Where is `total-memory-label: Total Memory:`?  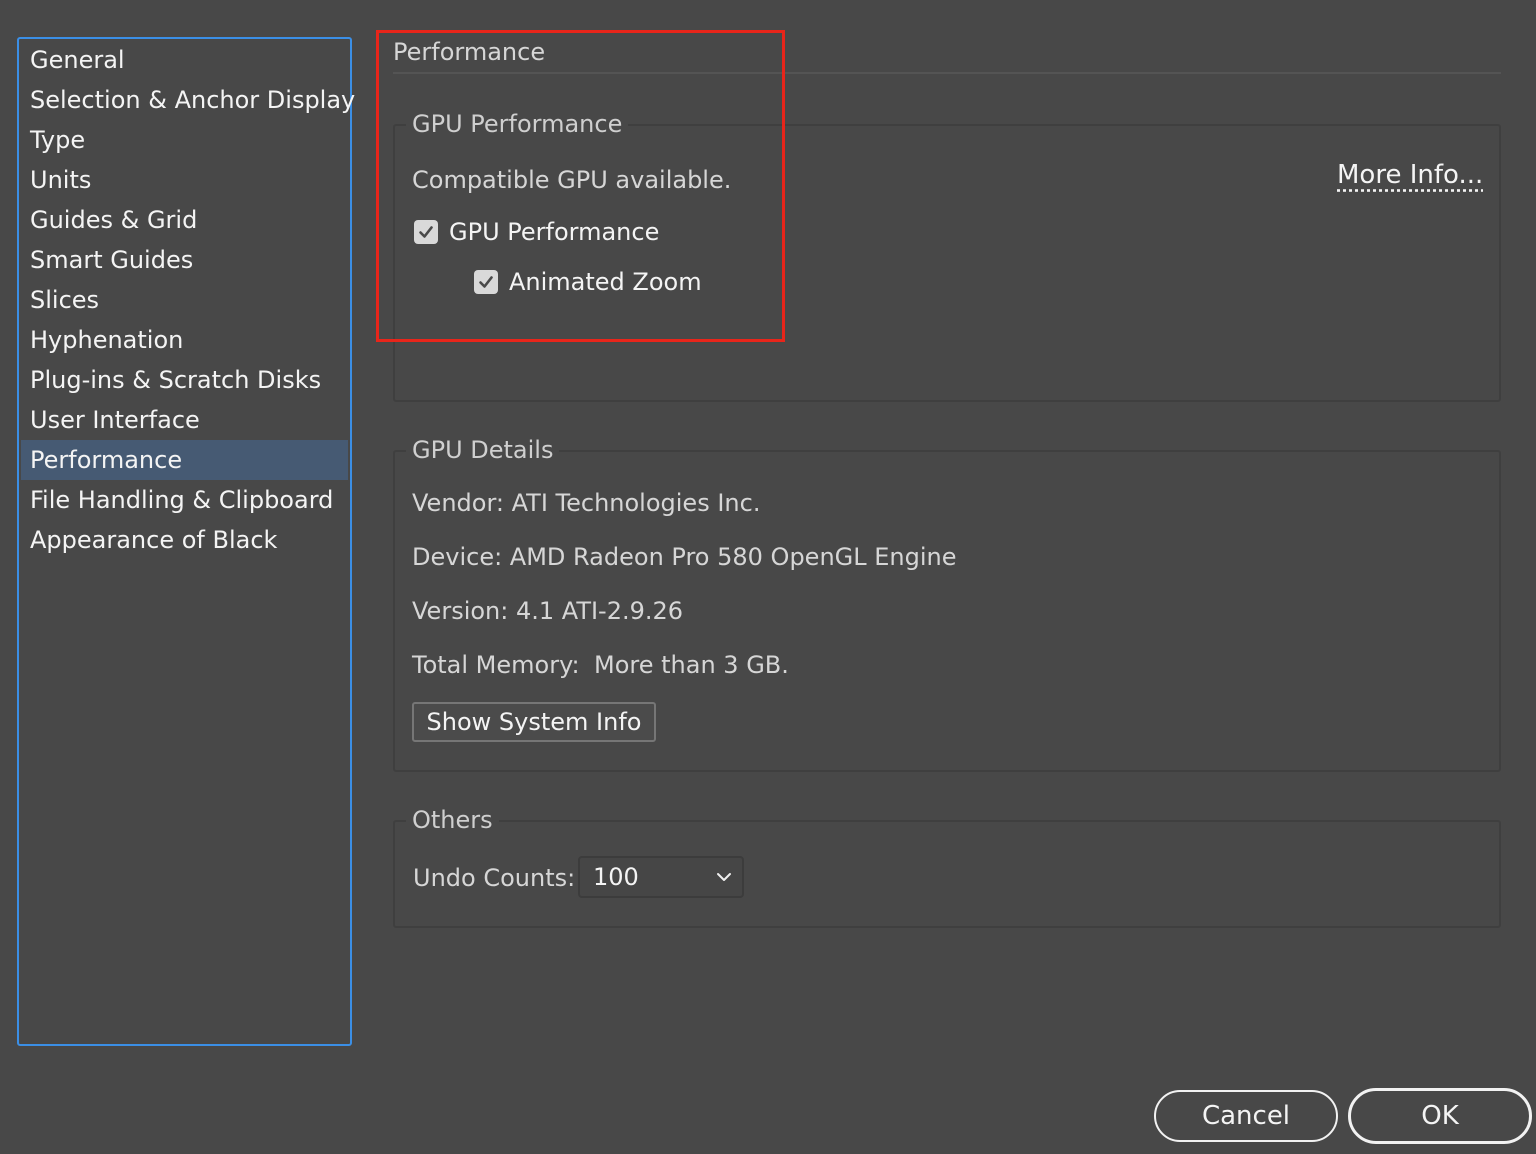 total-memory-label: Total Memory: is located at coordinates (496, 665).